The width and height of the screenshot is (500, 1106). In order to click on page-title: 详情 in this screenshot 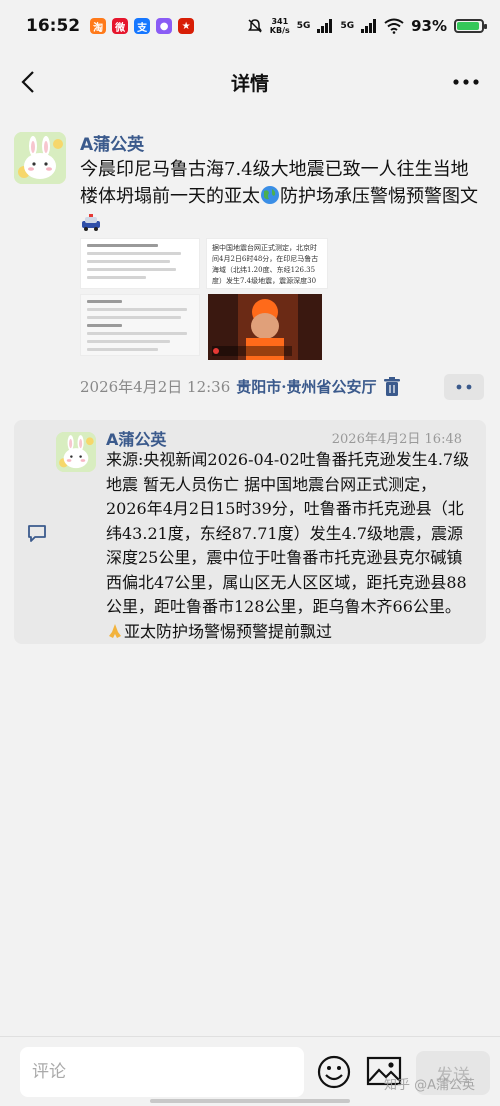, I will do `click(249, 83)`.